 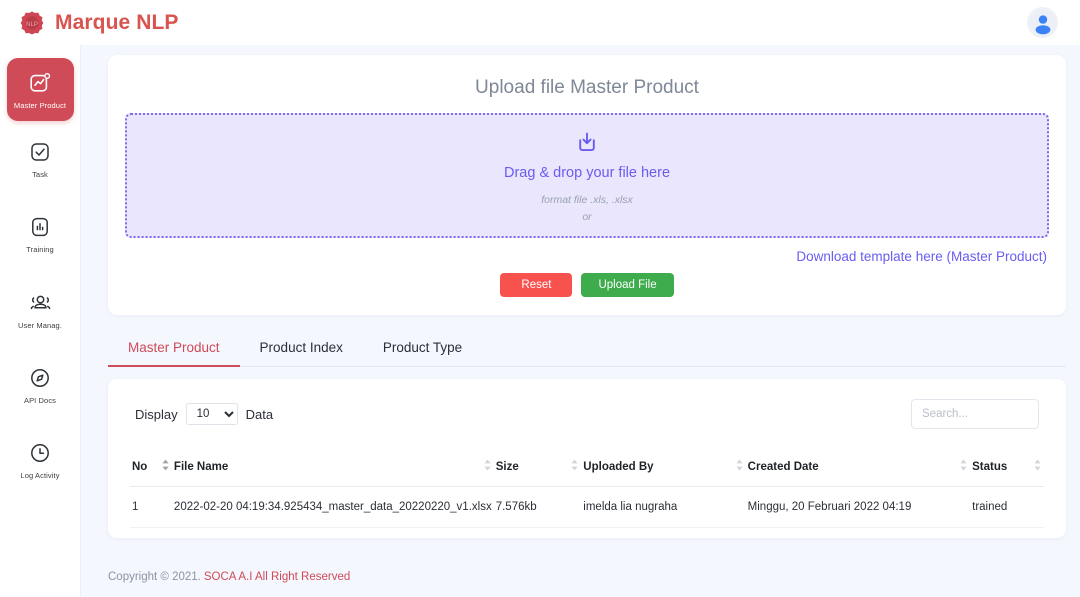 I want to click on seal-badge-icon: NLP, so click(x=32, y=23).